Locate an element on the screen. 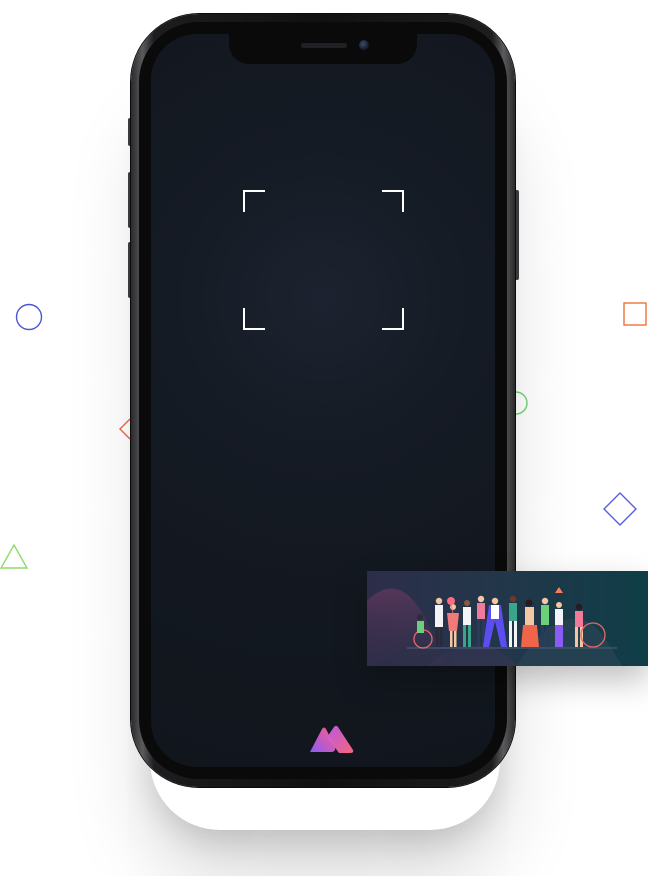 The width and height of the screenshot is (648, 876). viewfinder-corner-top-left is located at coordinates (254, 201).